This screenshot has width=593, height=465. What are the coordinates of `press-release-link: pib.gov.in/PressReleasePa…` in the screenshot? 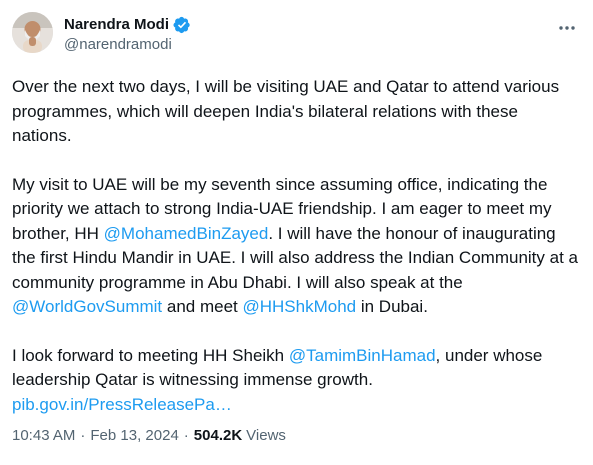 It's located at (122, 404).